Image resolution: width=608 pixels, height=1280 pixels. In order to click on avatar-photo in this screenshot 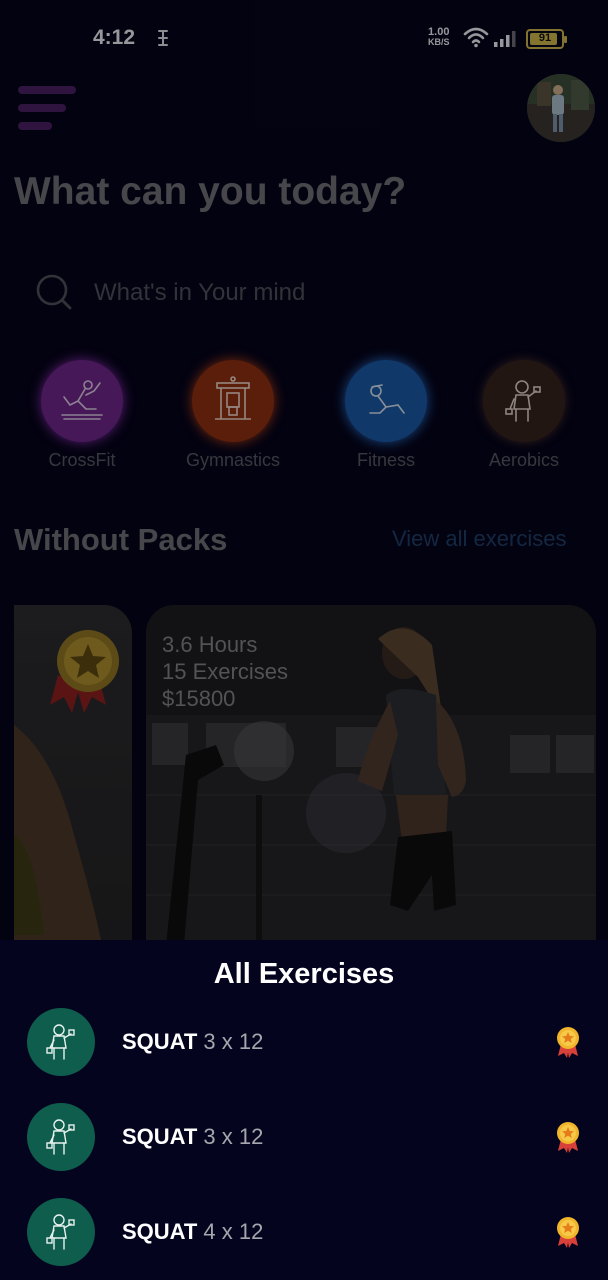, I will do `click(561, 108)`.